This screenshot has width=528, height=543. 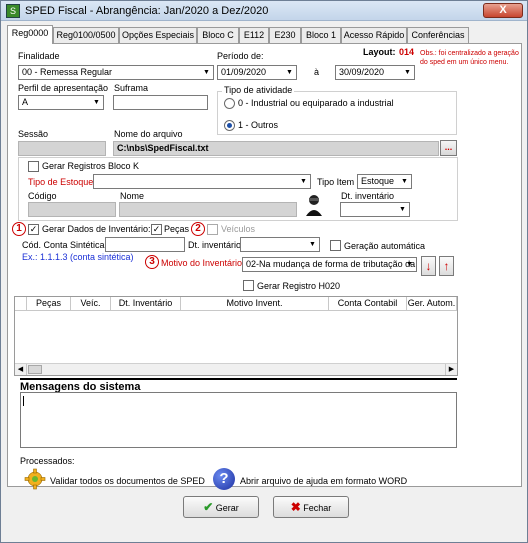 I want to click on periodo-ate-value: 30/09/2020, so click(x=362, y=72).